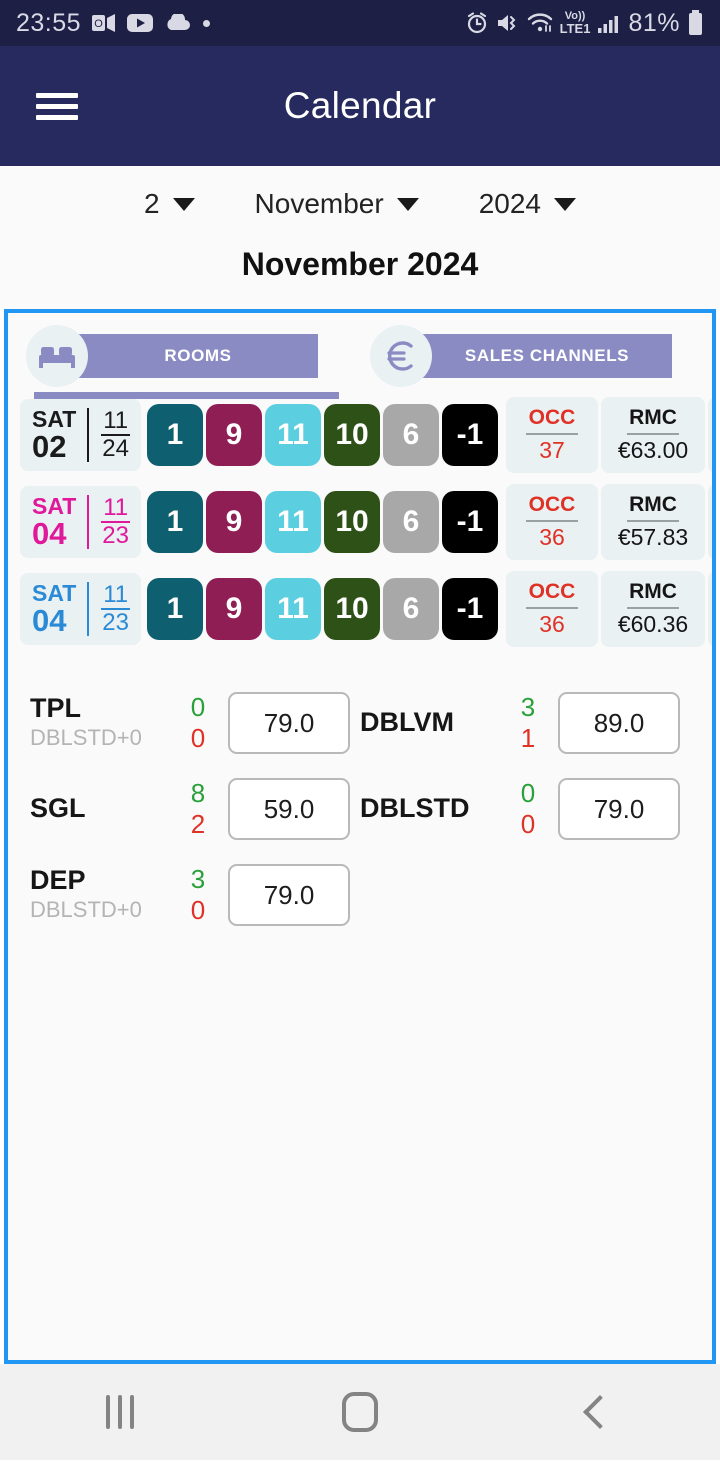  What do you see at coordinates (575, 28) in the screenshot?
I see `volte-label-bottom: LTE1` at bounding box center [575, 28].